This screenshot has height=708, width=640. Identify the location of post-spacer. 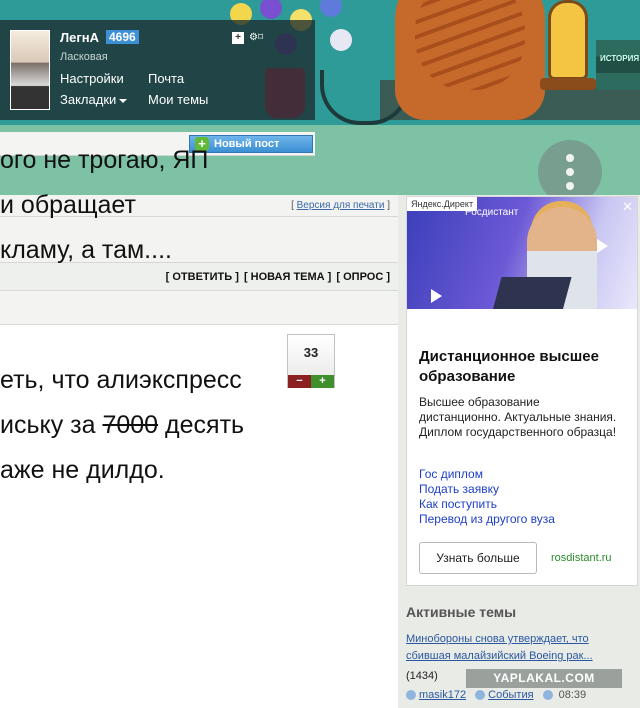
(165, 315).